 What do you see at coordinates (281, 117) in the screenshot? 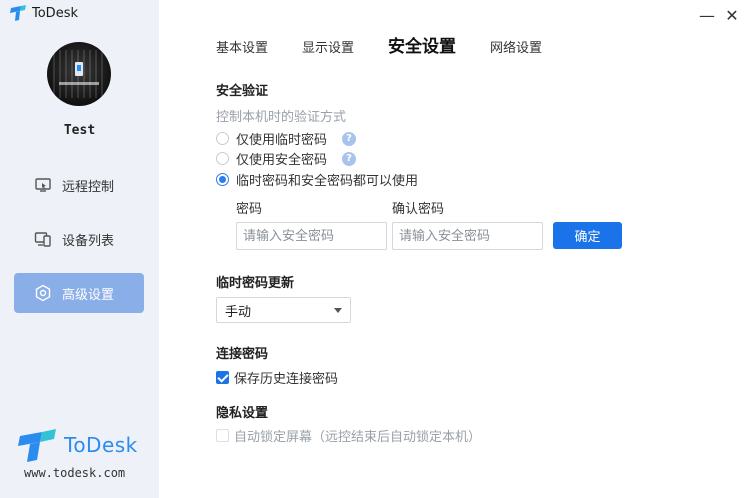
I see `security-subtitle: 控制本机时的验证方式` at bounding box center [281, 117].